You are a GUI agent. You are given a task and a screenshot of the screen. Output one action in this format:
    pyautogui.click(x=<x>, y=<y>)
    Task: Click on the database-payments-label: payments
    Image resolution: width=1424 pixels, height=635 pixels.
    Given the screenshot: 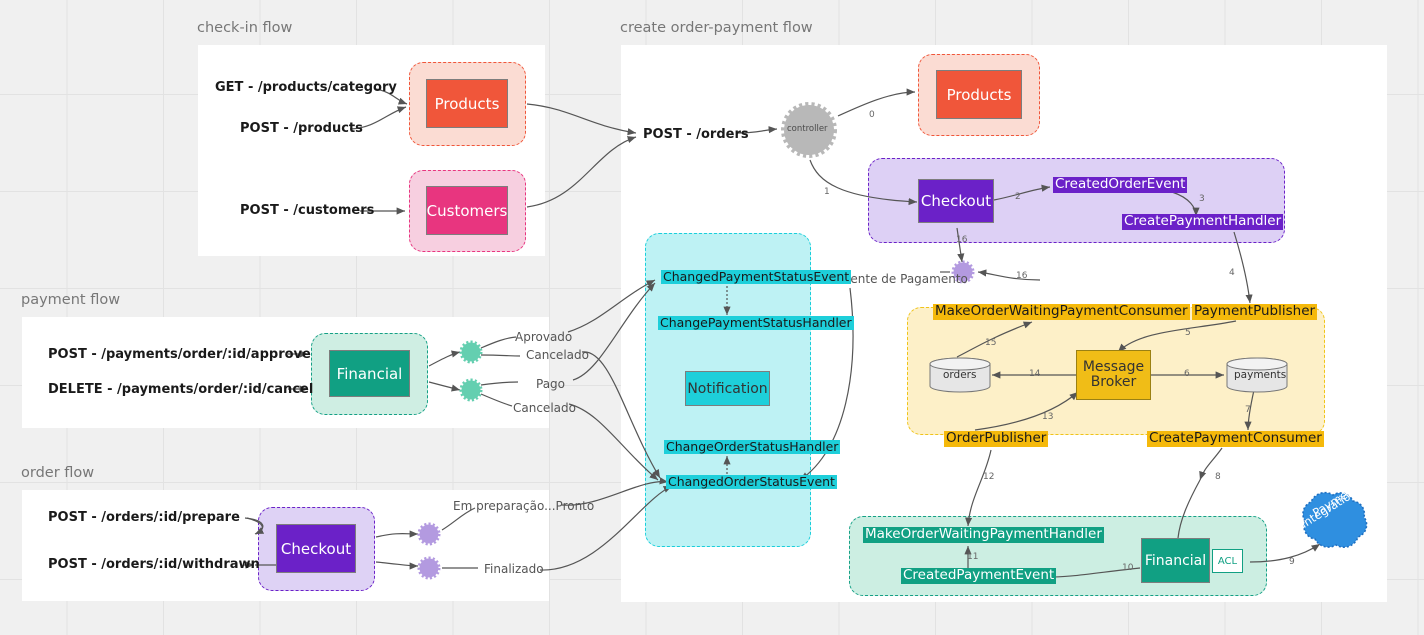 What is the action you would take?
    pyautogui.click(x=1260, y=375)
    